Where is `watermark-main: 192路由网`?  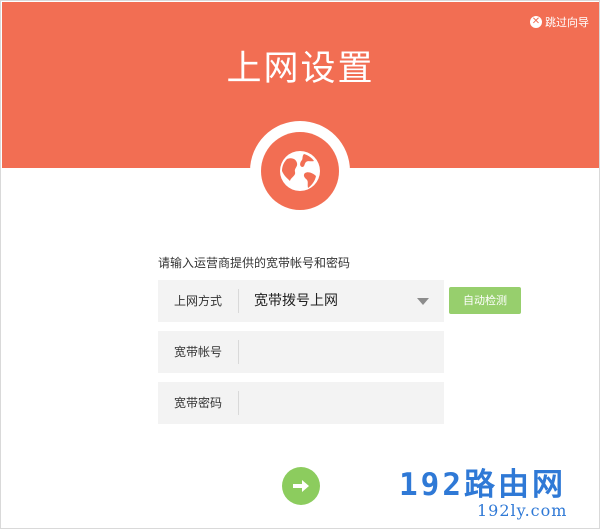
watermark-main: 192路由网 is located at coordinates (482, 485).